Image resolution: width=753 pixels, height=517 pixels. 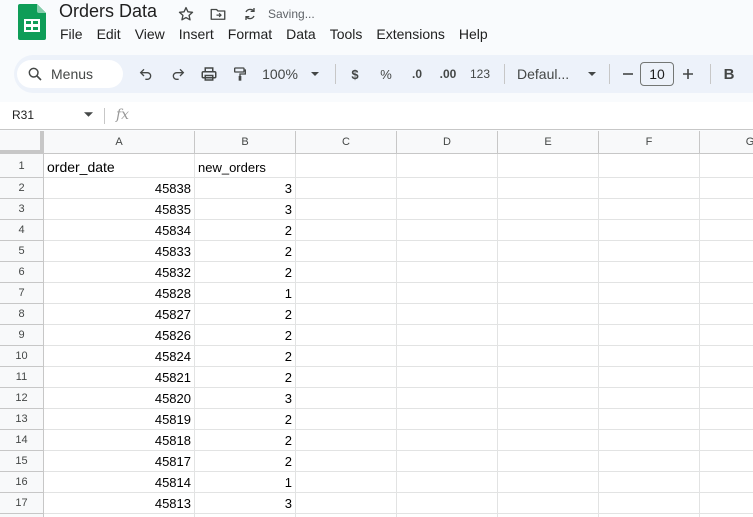 What do you see at coordinates (729, 74) in the screenshot?
I see `bold-button: B` at bounding box center [729, 74].